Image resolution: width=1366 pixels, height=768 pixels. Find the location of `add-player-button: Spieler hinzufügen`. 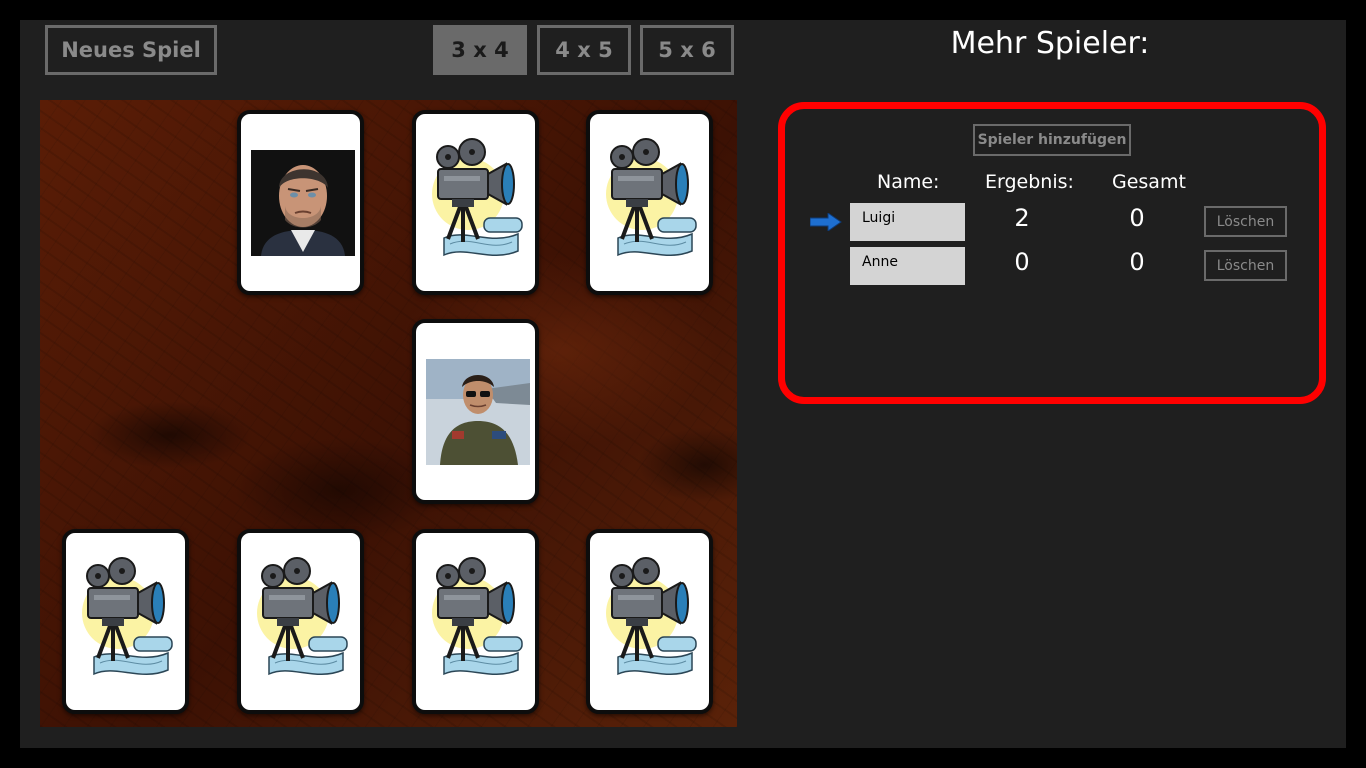

add-player-button: Spieler hinzufügen is located at coordinates (1052, 140).